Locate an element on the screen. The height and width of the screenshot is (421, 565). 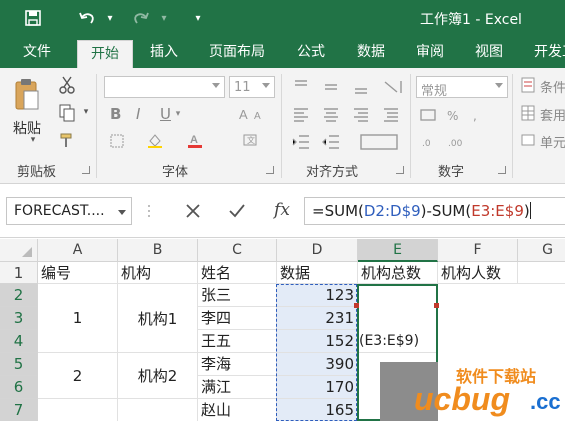
bold-button: B is located at coordinates (115, 114).